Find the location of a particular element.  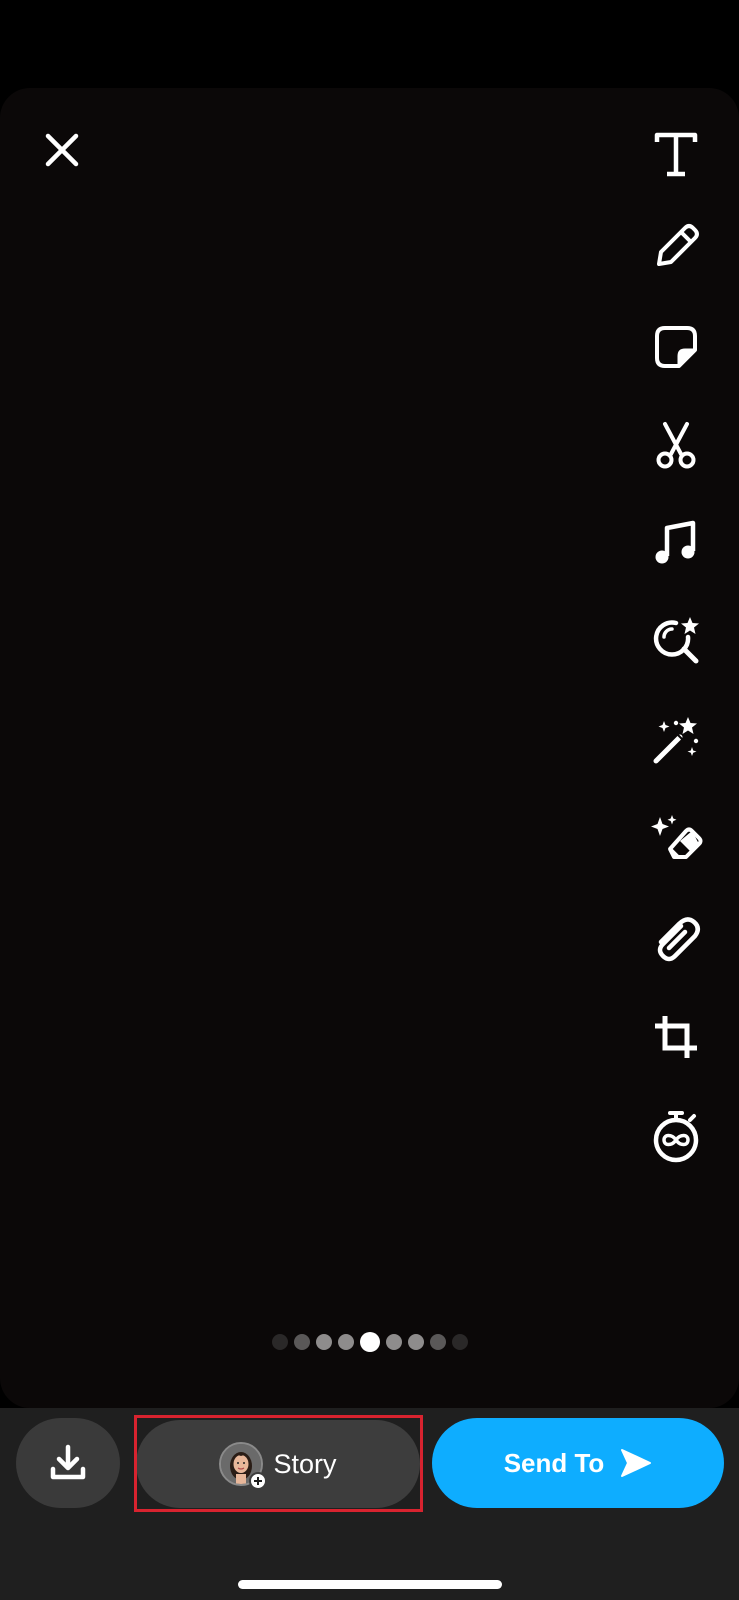

paperclip-icon is located at coordinates (678, 939).